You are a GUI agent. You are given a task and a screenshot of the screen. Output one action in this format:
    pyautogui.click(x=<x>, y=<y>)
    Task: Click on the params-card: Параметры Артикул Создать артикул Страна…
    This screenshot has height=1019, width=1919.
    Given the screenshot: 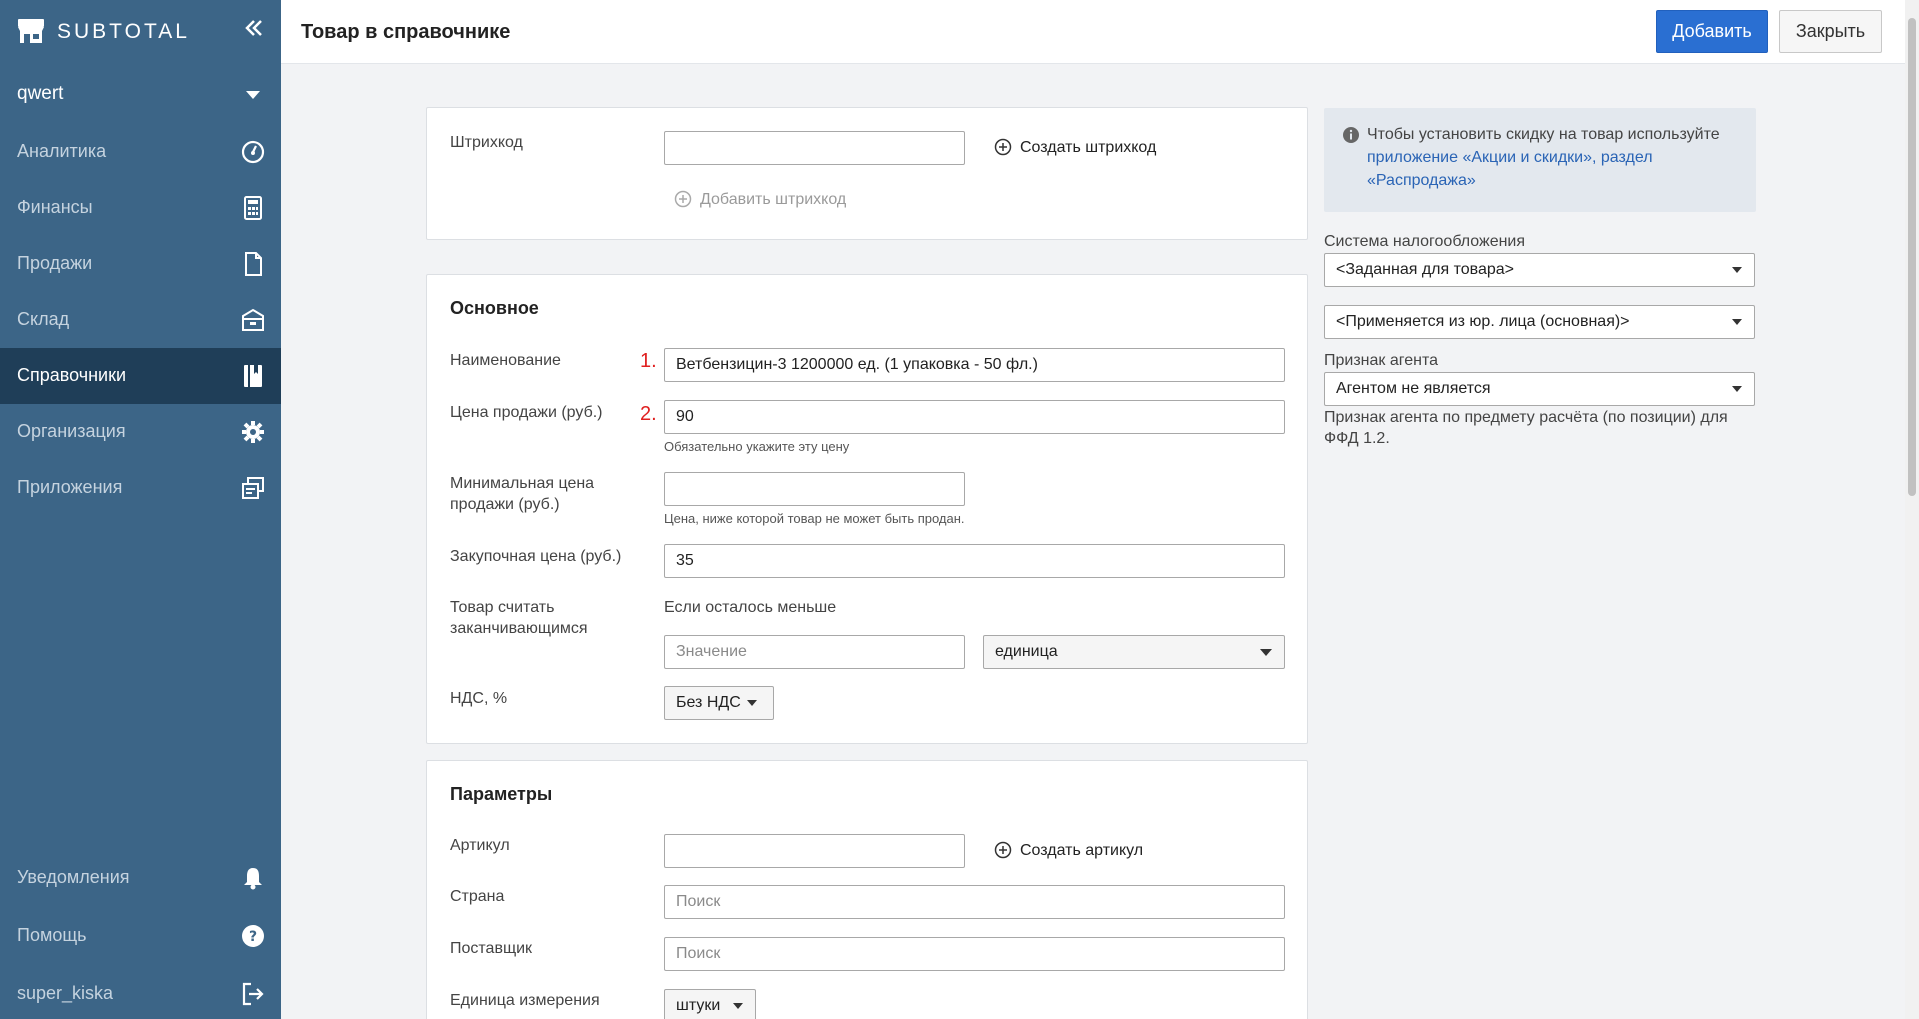 What is the action you would take?
    pyautogui.click(x=867, y=889)
    